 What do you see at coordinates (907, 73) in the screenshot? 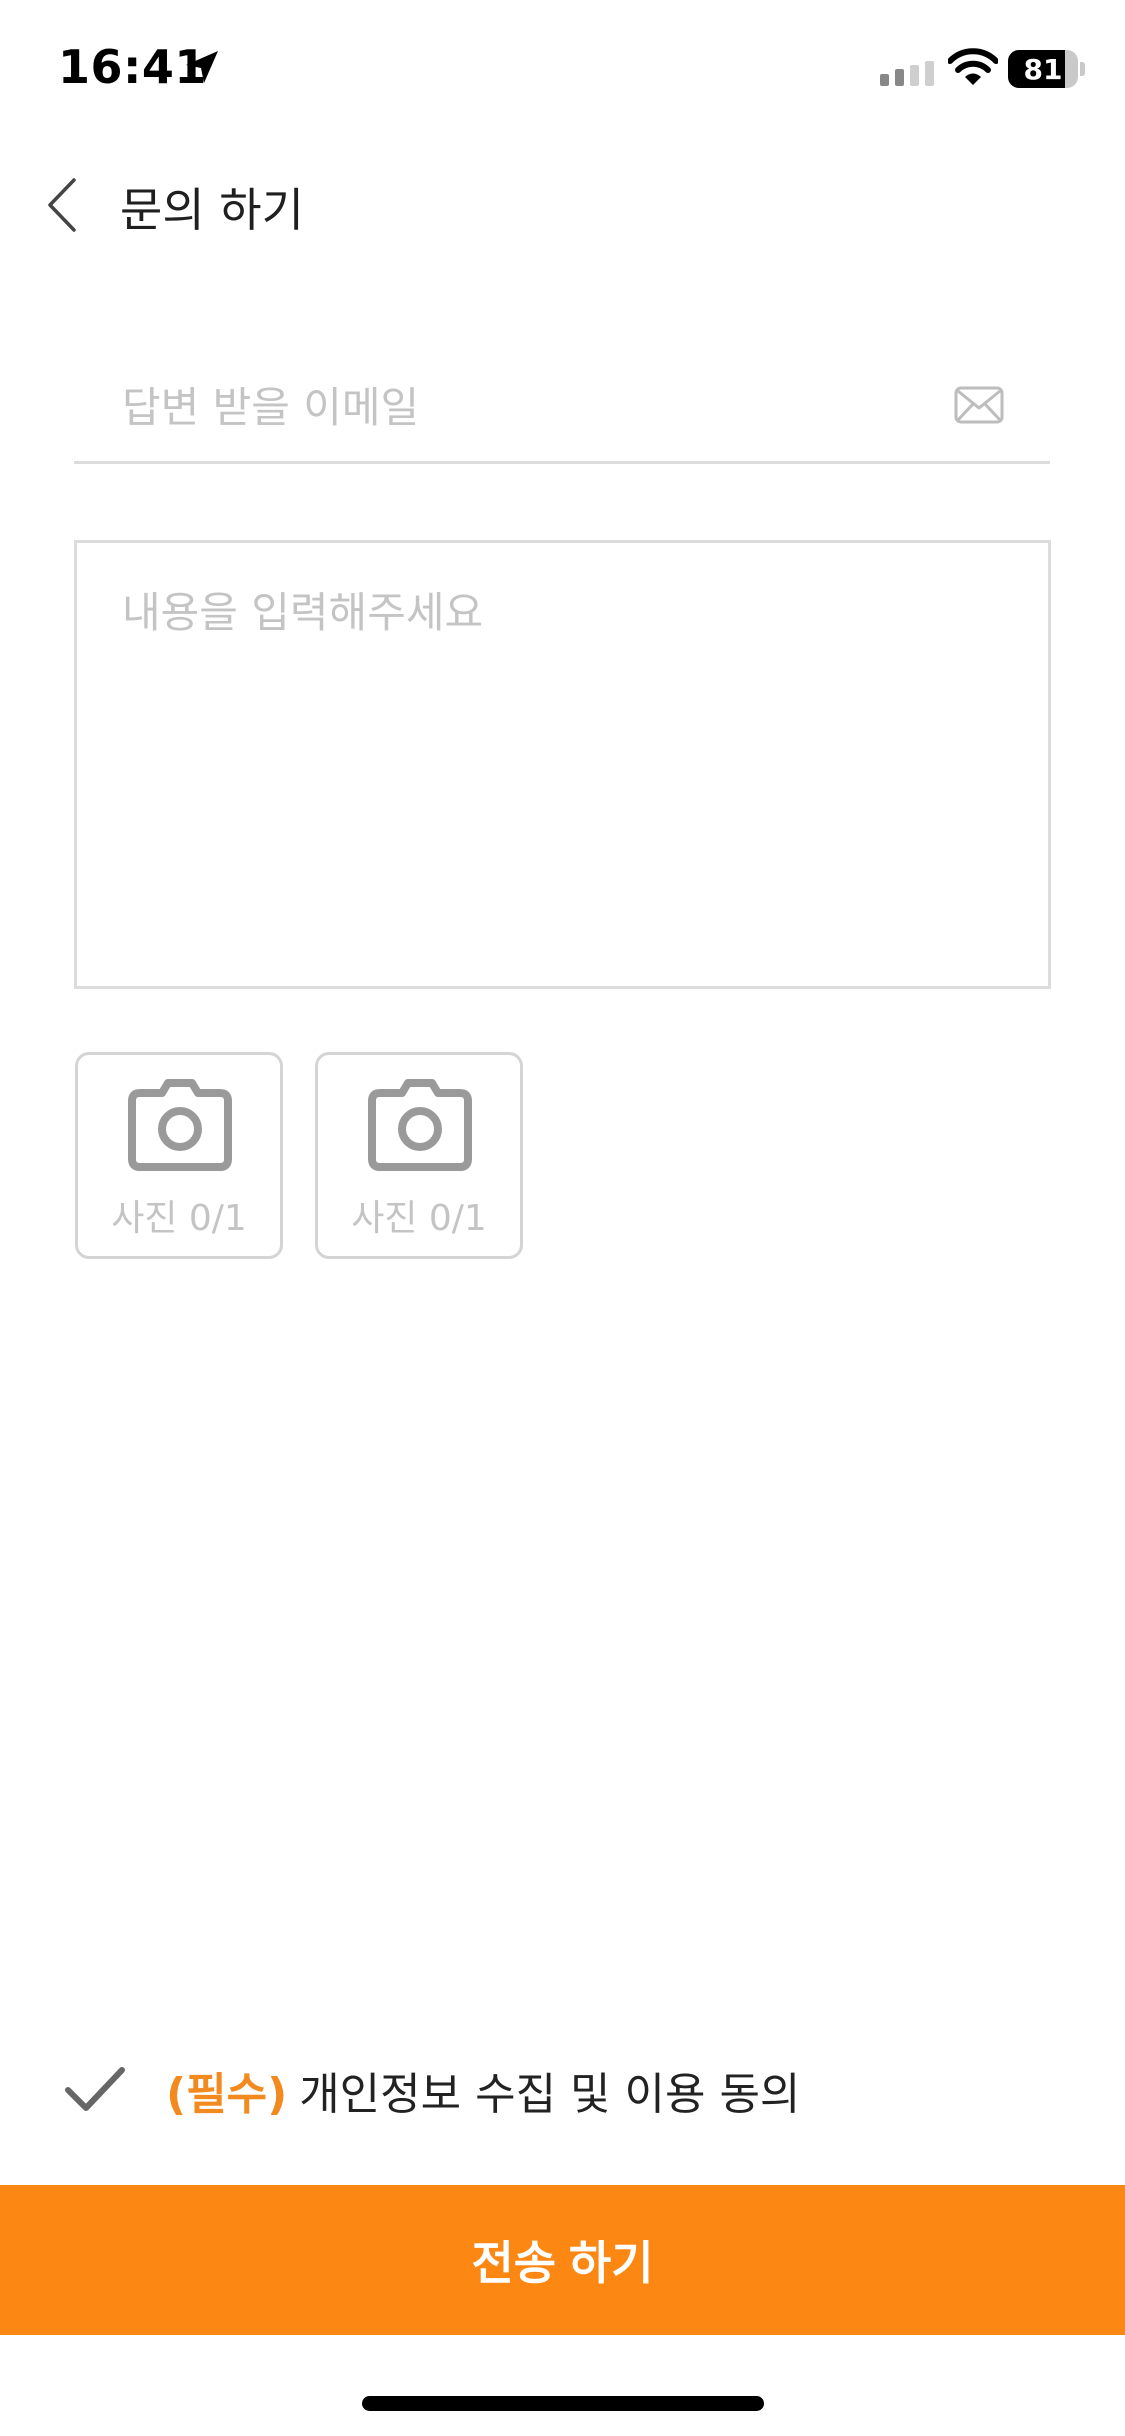
I see `cellular-signal-icon` at bounding box center [907, 73].